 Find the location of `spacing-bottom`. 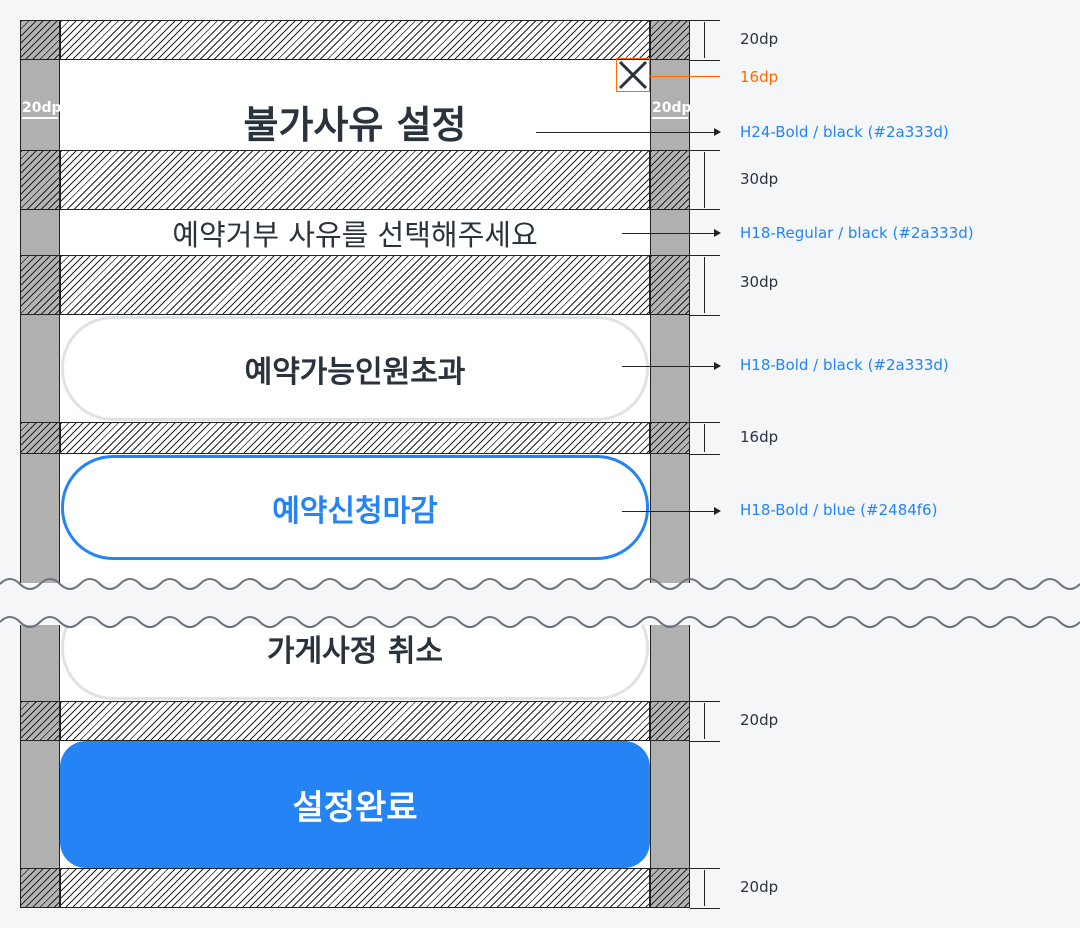

spacing-bottom is located at coordinates (355, 888).